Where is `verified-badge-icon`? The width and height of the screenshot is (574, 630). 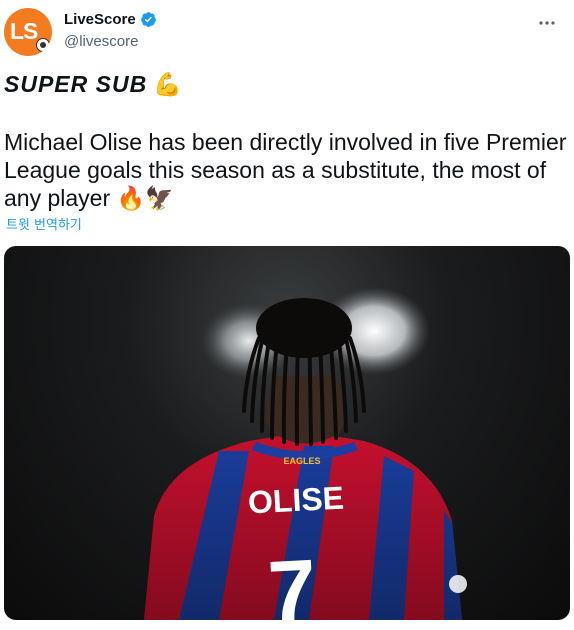 verified-badge-icon is located at coordinates (148, 19).